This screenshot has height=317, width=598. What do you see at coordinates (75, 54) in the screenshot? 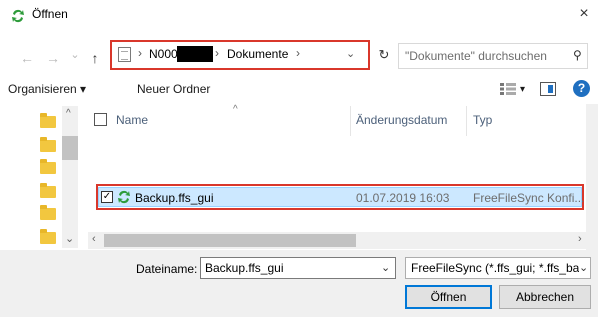
I see `recent-locations-icon: ⌄` at bounding box center [75, 54].